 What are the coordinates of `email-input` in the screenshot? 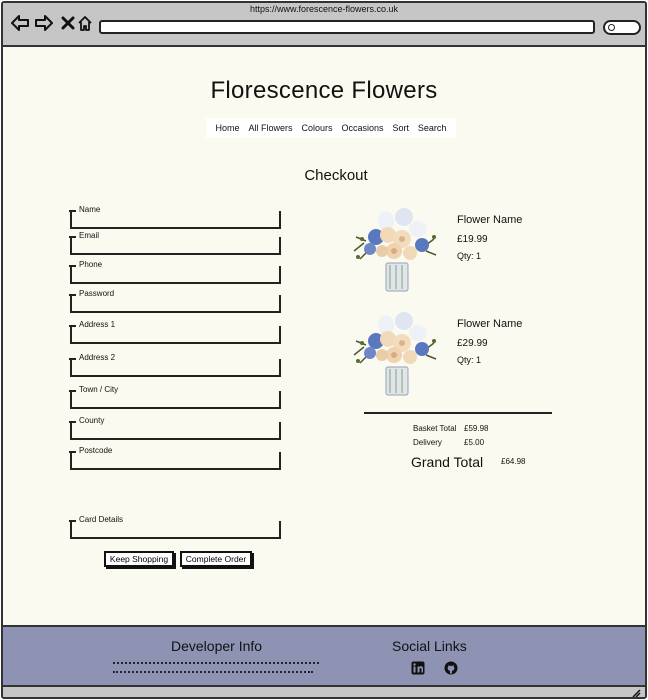 It's located at (175, 247).